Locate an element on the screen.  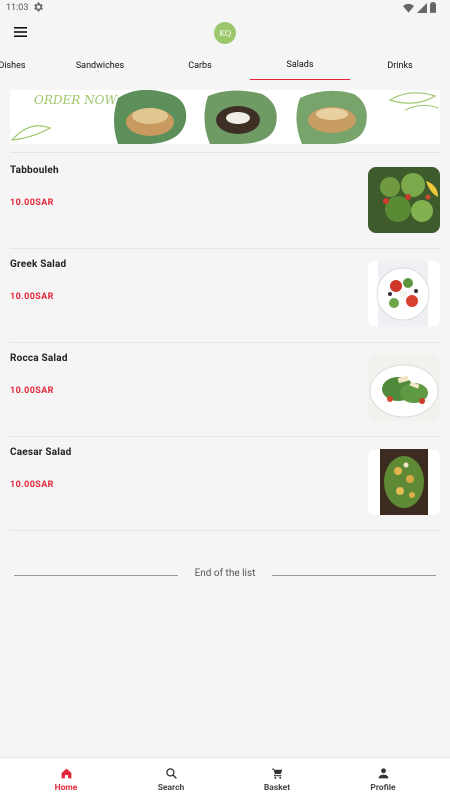
nav-label-profile: Profile is located at coordinates (383, 788).